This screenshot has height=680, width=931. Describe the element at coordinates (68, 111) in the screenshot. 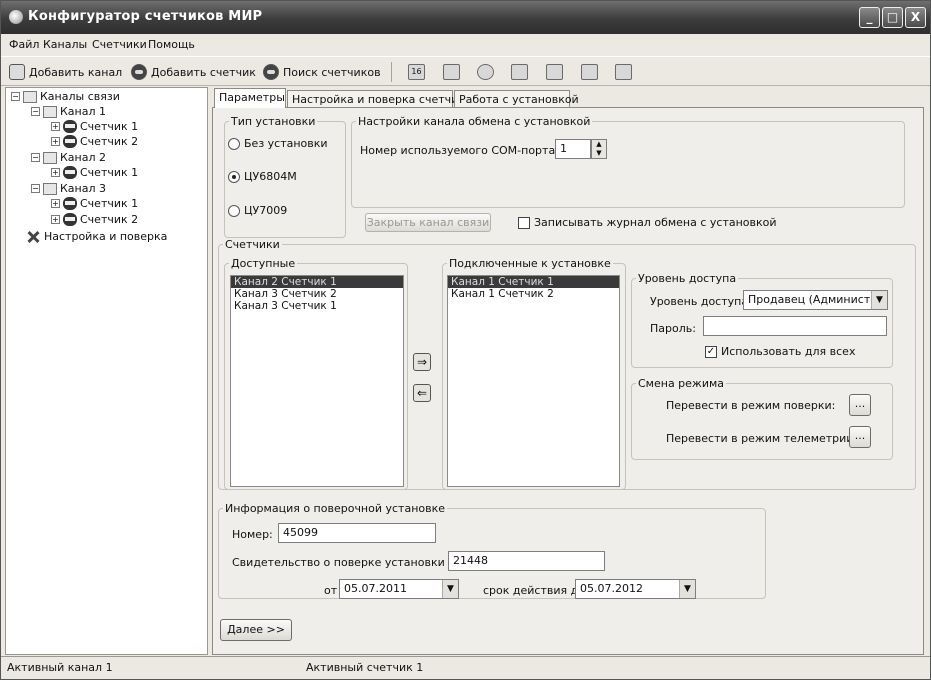

I see `tree-item-channel-1: − Канал 1` at that location.